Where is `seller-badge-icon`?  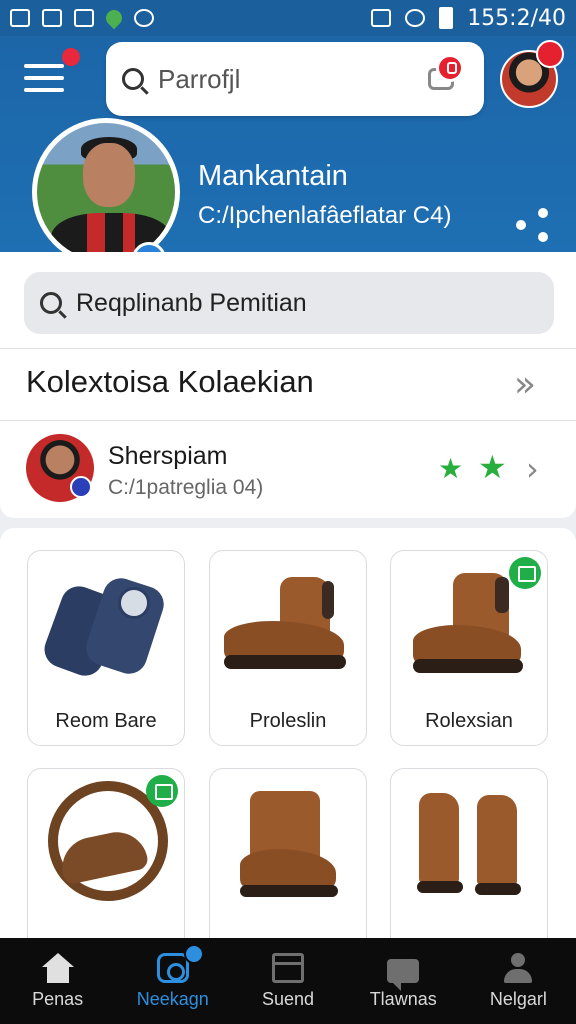 seller-badge-icon is located at coordinates (81, 487).